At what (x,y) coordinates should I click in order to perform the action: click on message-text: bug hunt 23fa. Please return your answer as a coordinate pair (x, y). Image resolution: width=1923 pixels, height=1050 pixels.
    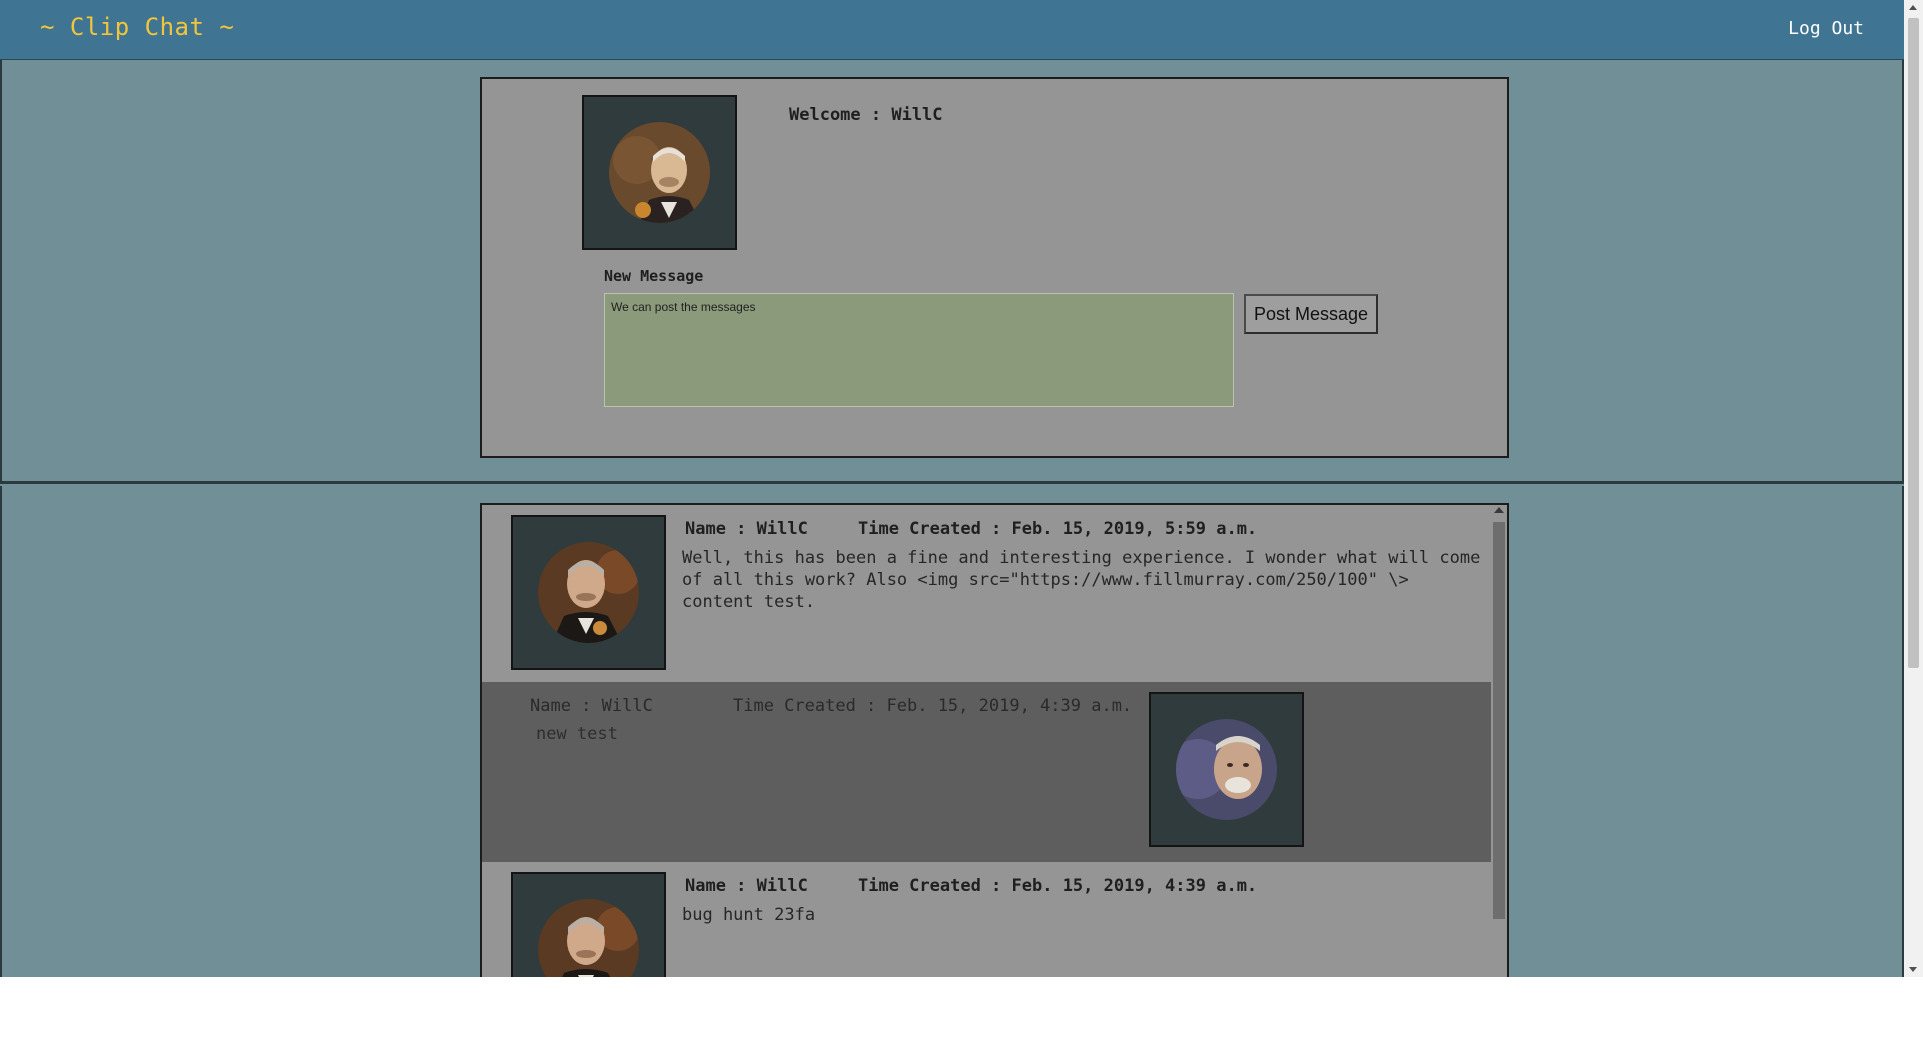
    Looking at the image, I should click on (749, 915).